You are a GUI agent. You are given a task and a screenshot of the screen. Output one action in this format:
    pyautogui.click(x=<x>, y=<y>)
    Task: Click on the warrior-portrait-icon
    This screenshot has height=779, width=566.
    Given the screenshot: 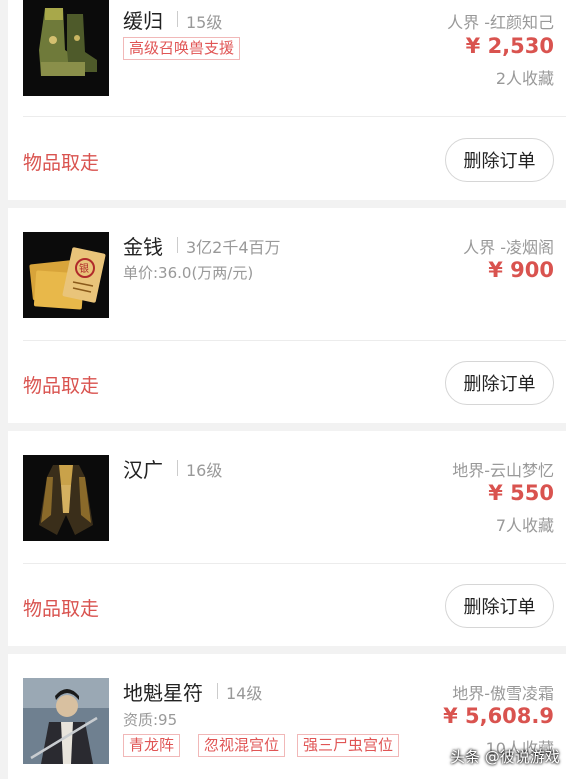 What is the action you would take?
    pyautogui.click(x=66, y=721)
    